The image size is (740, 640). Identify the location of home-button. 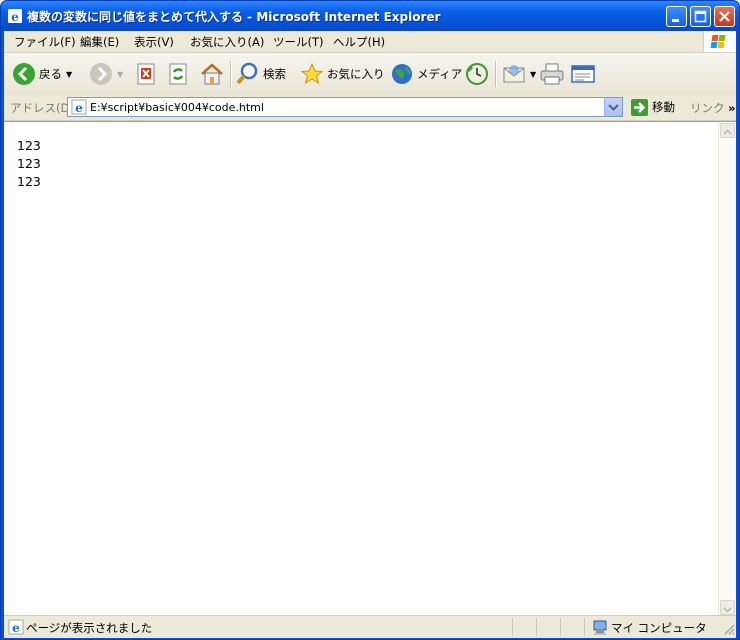
(212, 74).